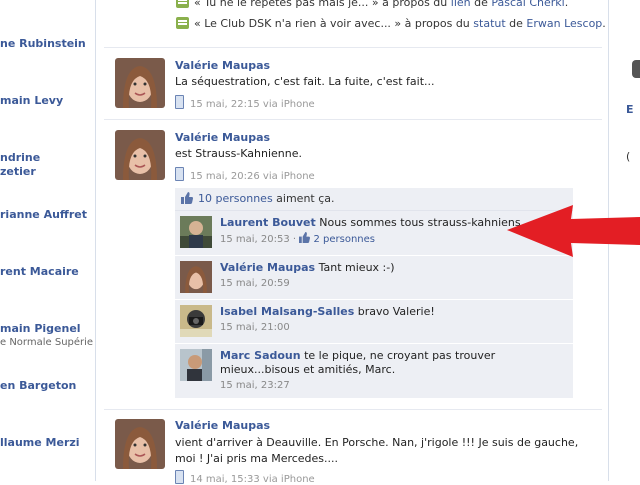 The width and height of the screenshot is (640, 485). Describe the element at coordinates (225, 176) in the screenshot. I see `story-timestamp: 15 mai, 20:26` at that location.